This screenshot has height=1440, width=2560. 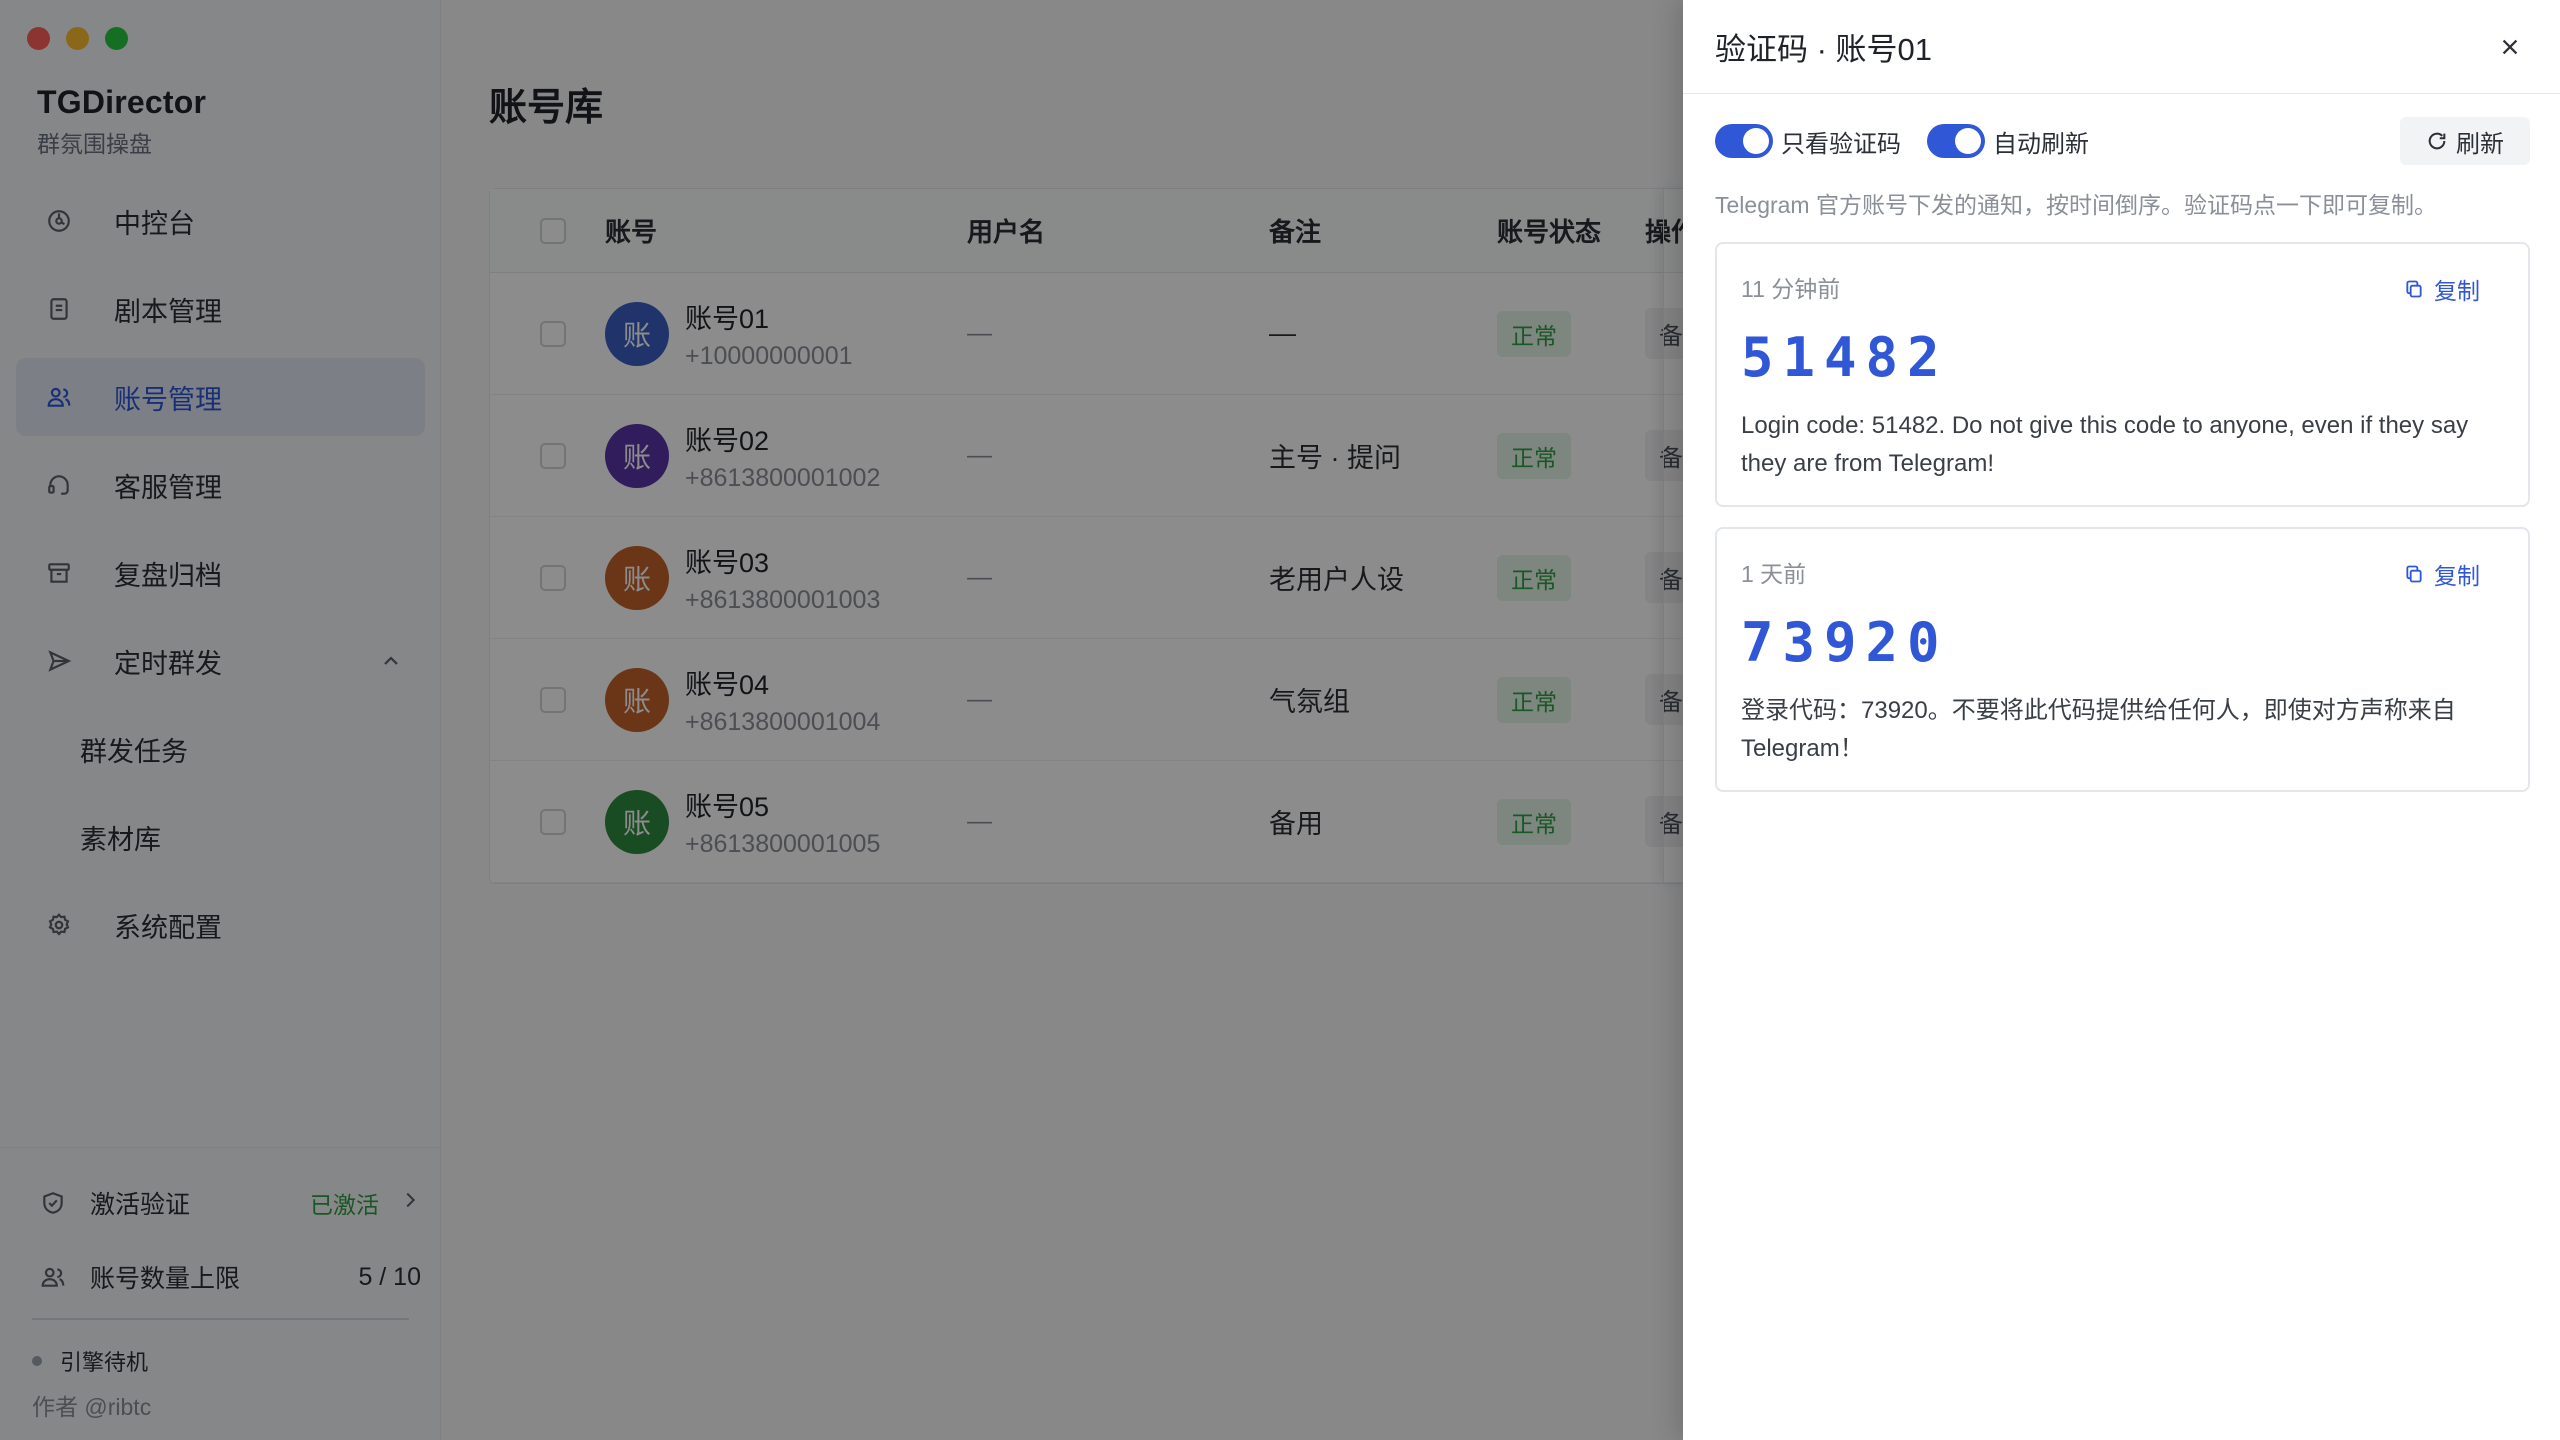 I want to click on drawer-header: 验证码 · 账号01, so click(x=2121, y=47).